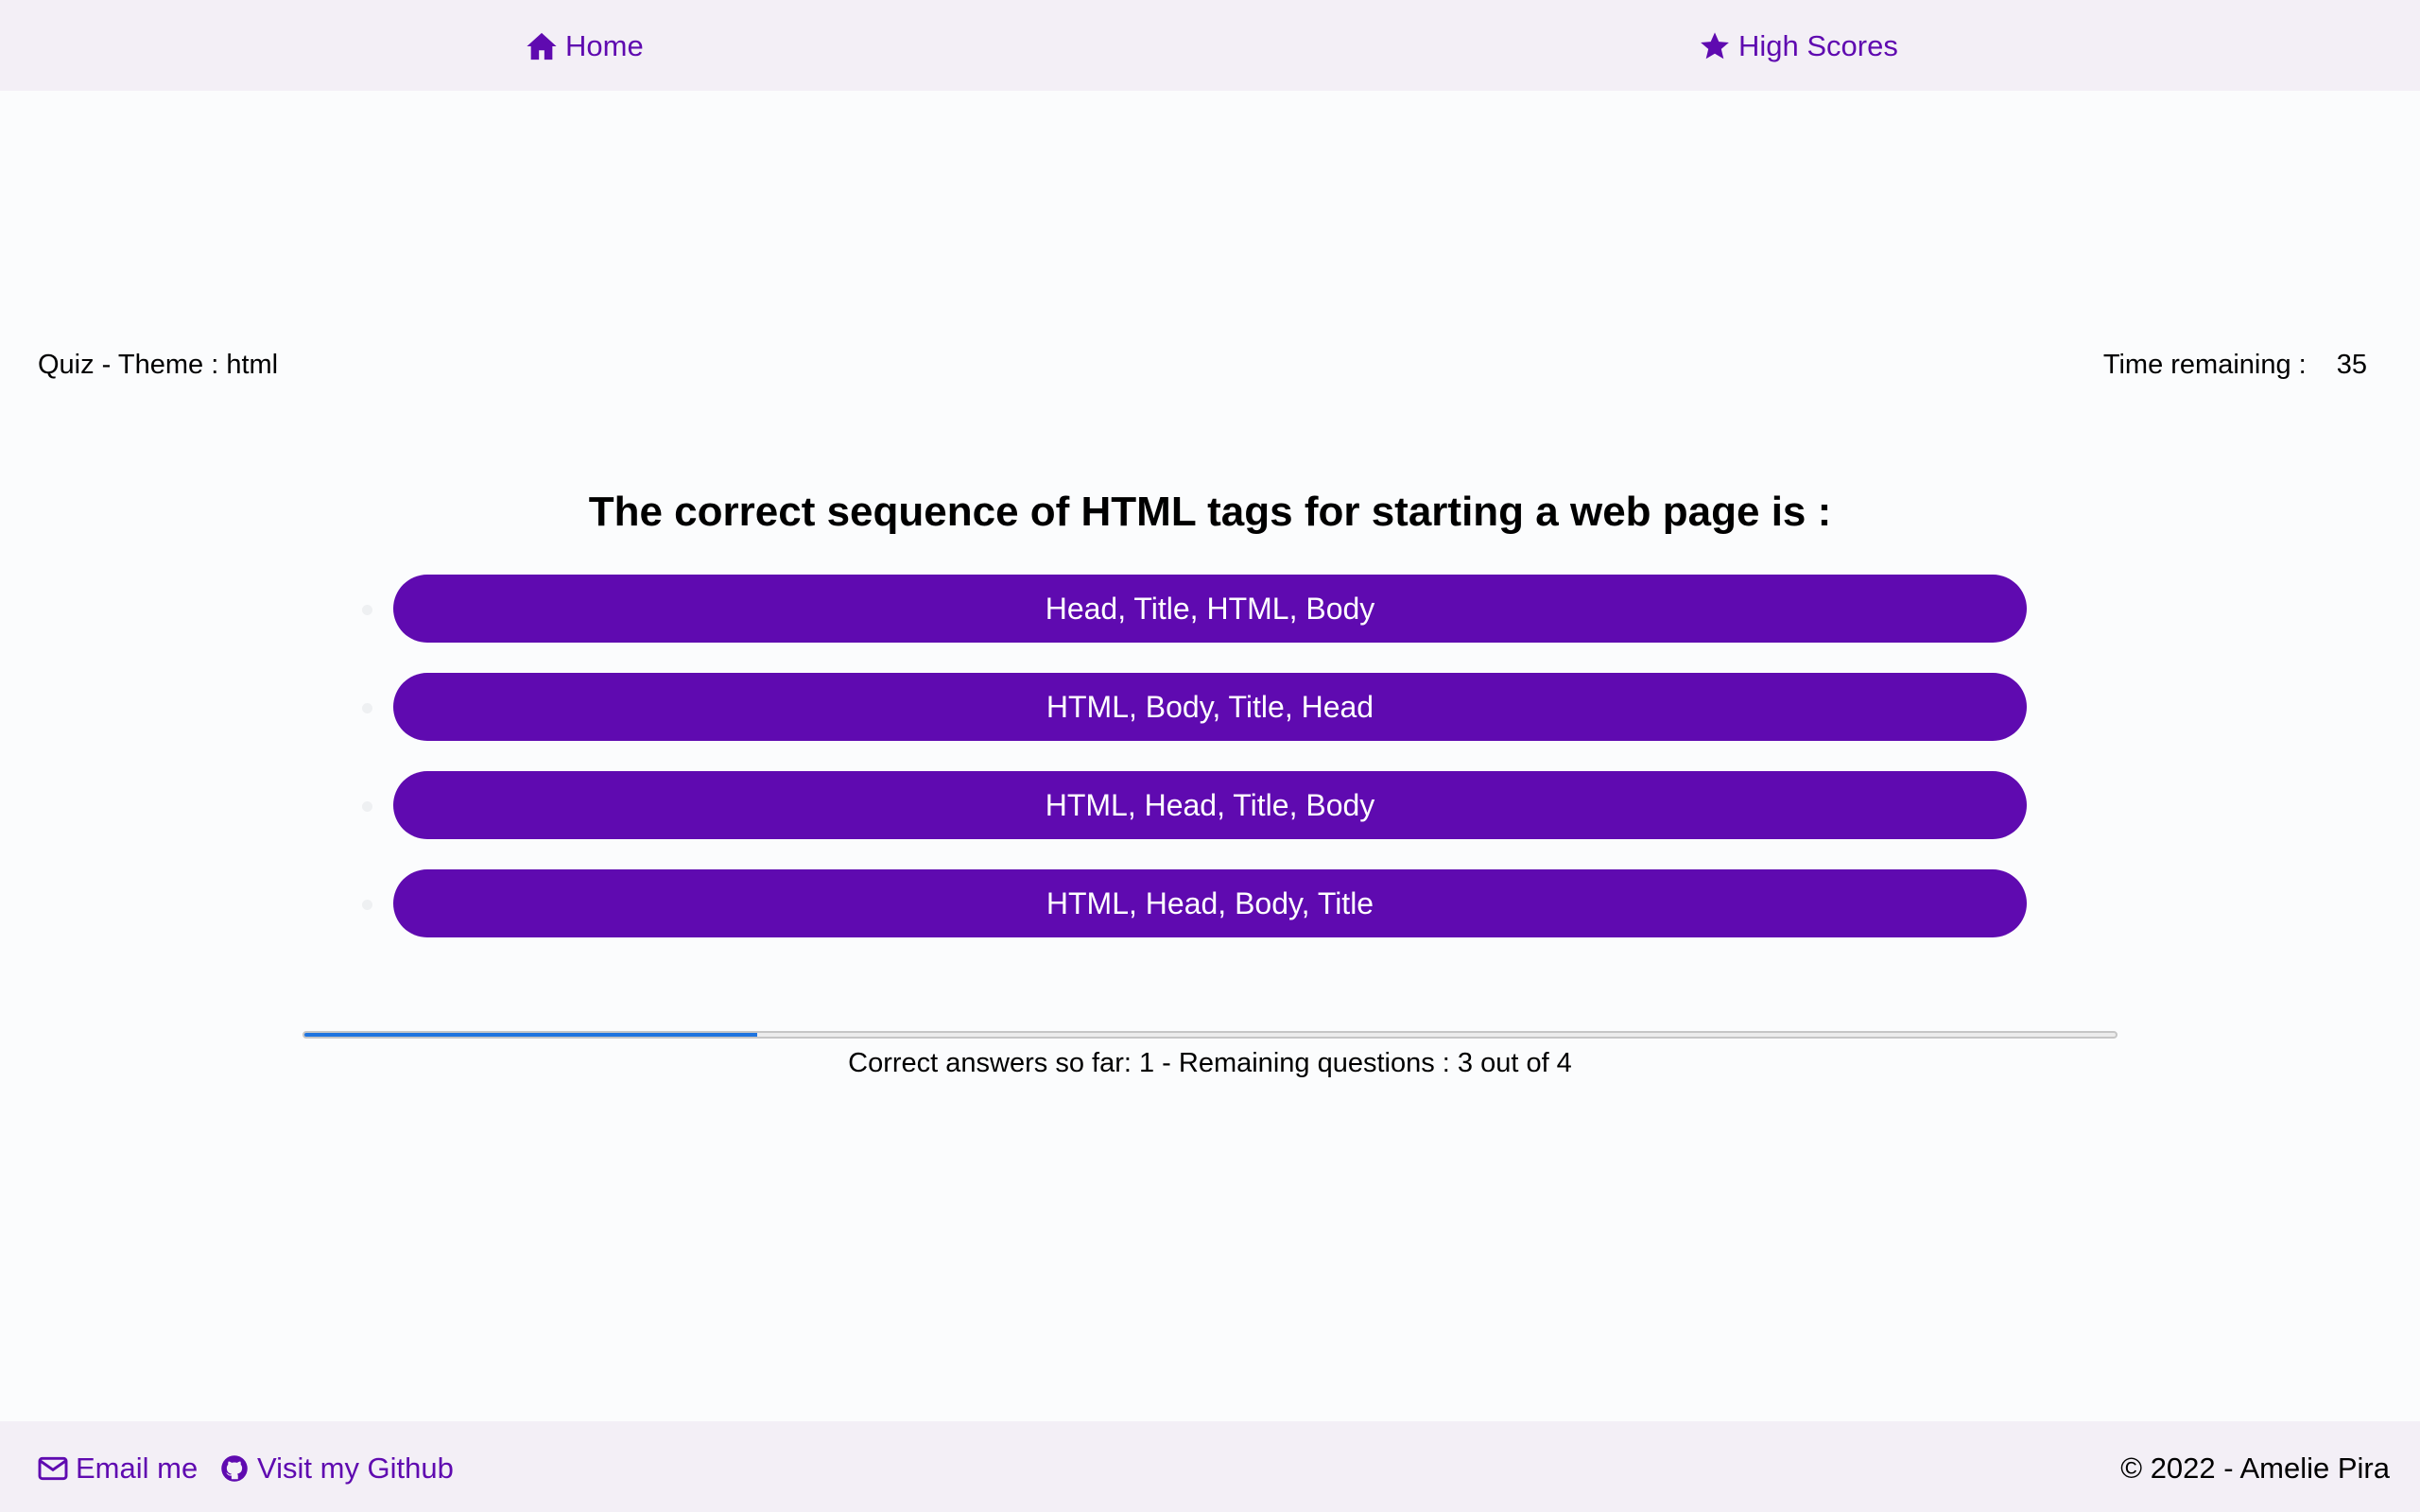 The image size is (2420, 1512). What do you see at coordinates (234, 1468) in the screenshot?
I see `github-icon` at bounding box center [234, 1468].